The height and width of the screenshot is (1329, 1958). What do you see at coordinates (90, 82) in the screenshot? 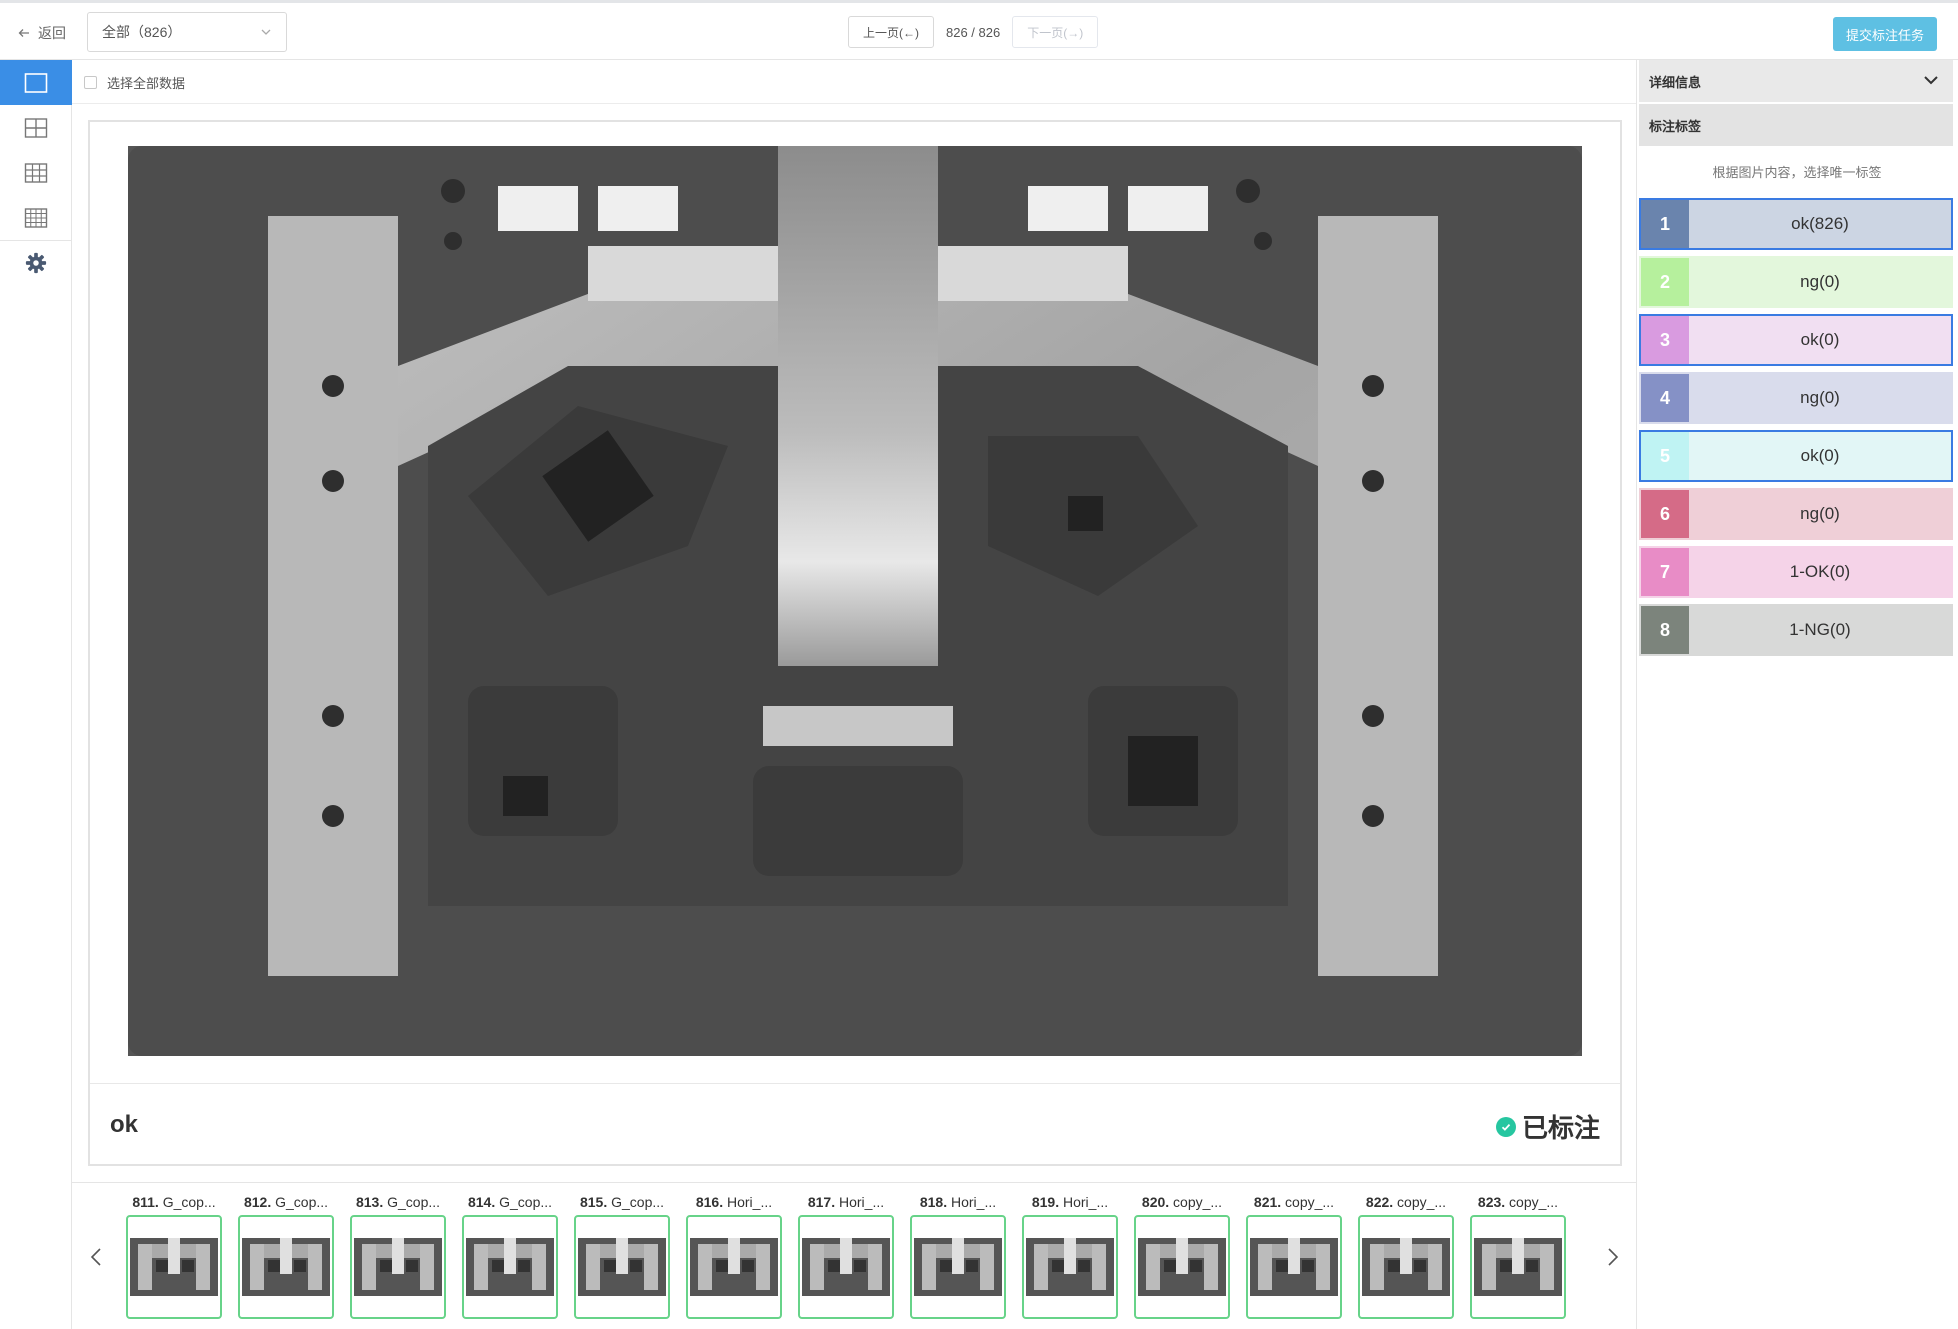
I see `checkbox-box` at bounding box center [90, 82].